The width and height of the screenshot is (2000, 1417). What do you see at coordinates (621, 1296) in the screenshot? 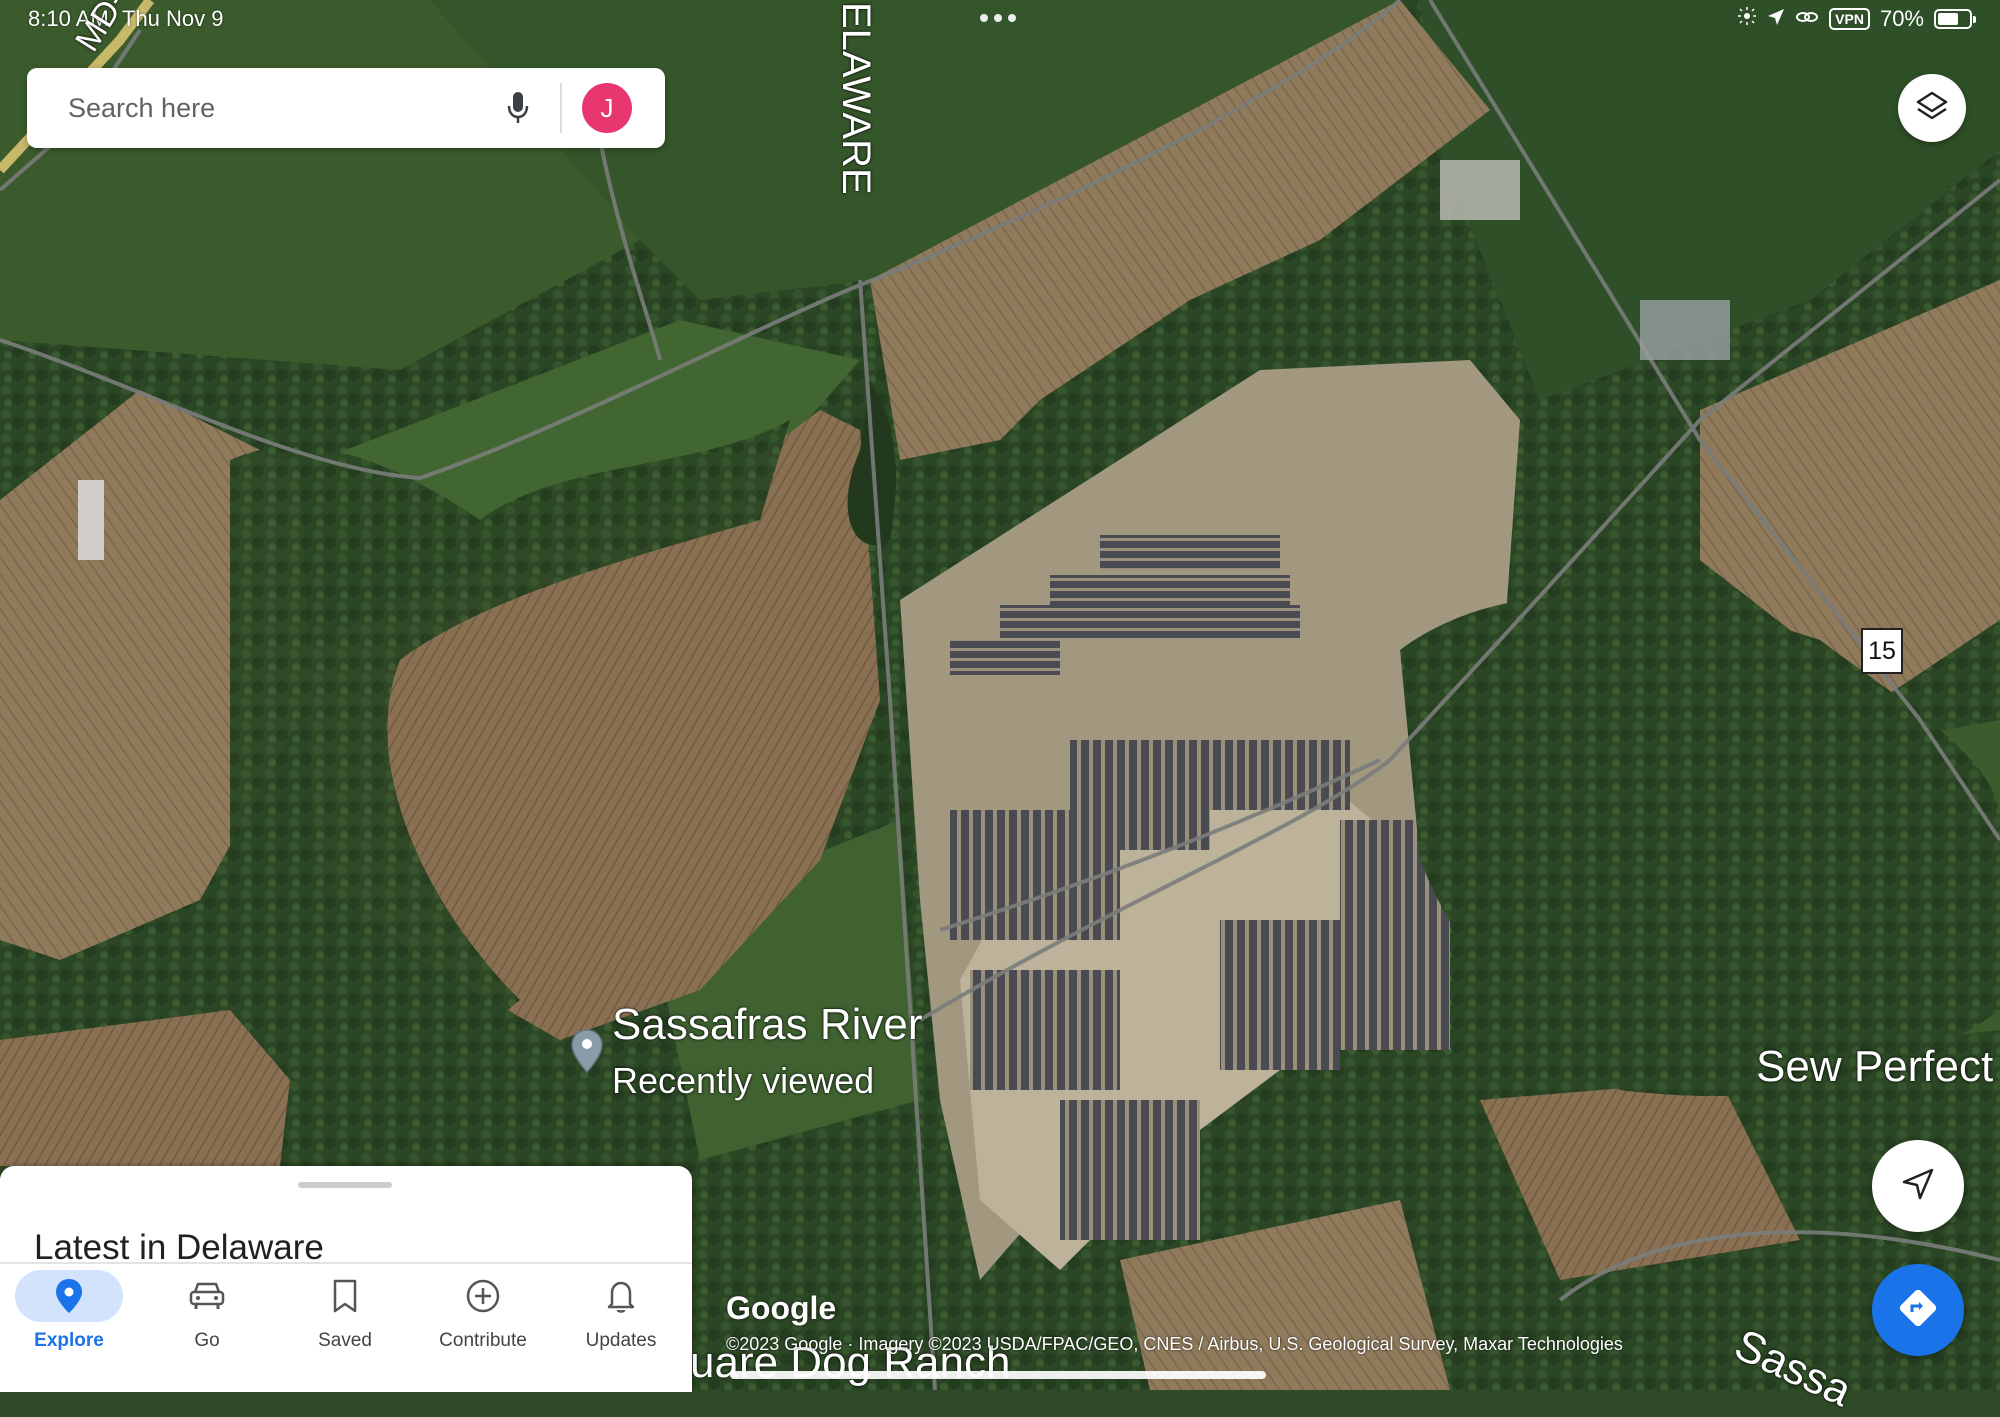
I see `bell-icon` at bounding box center [621, 1296].